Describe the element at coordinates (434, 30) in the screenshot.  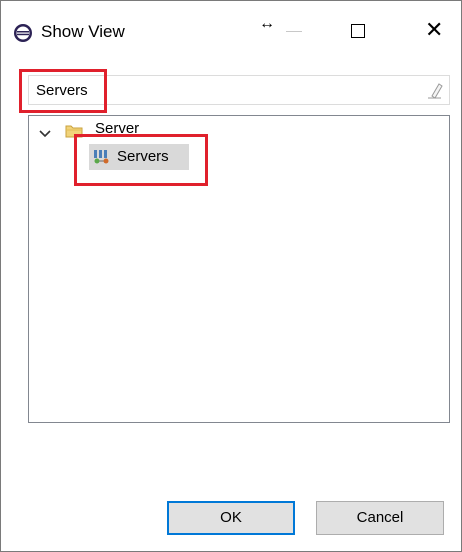
I see `close-button: ✕` at that location.